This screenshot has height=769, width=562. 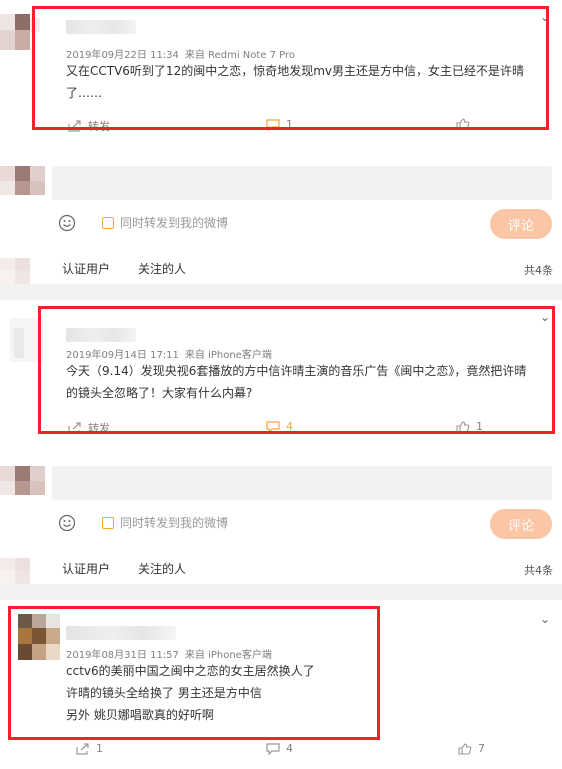 What do you see at coordinates (89, 748) in the screenshot?
I see `repost-action: 1` at bounding box center [89, 748].